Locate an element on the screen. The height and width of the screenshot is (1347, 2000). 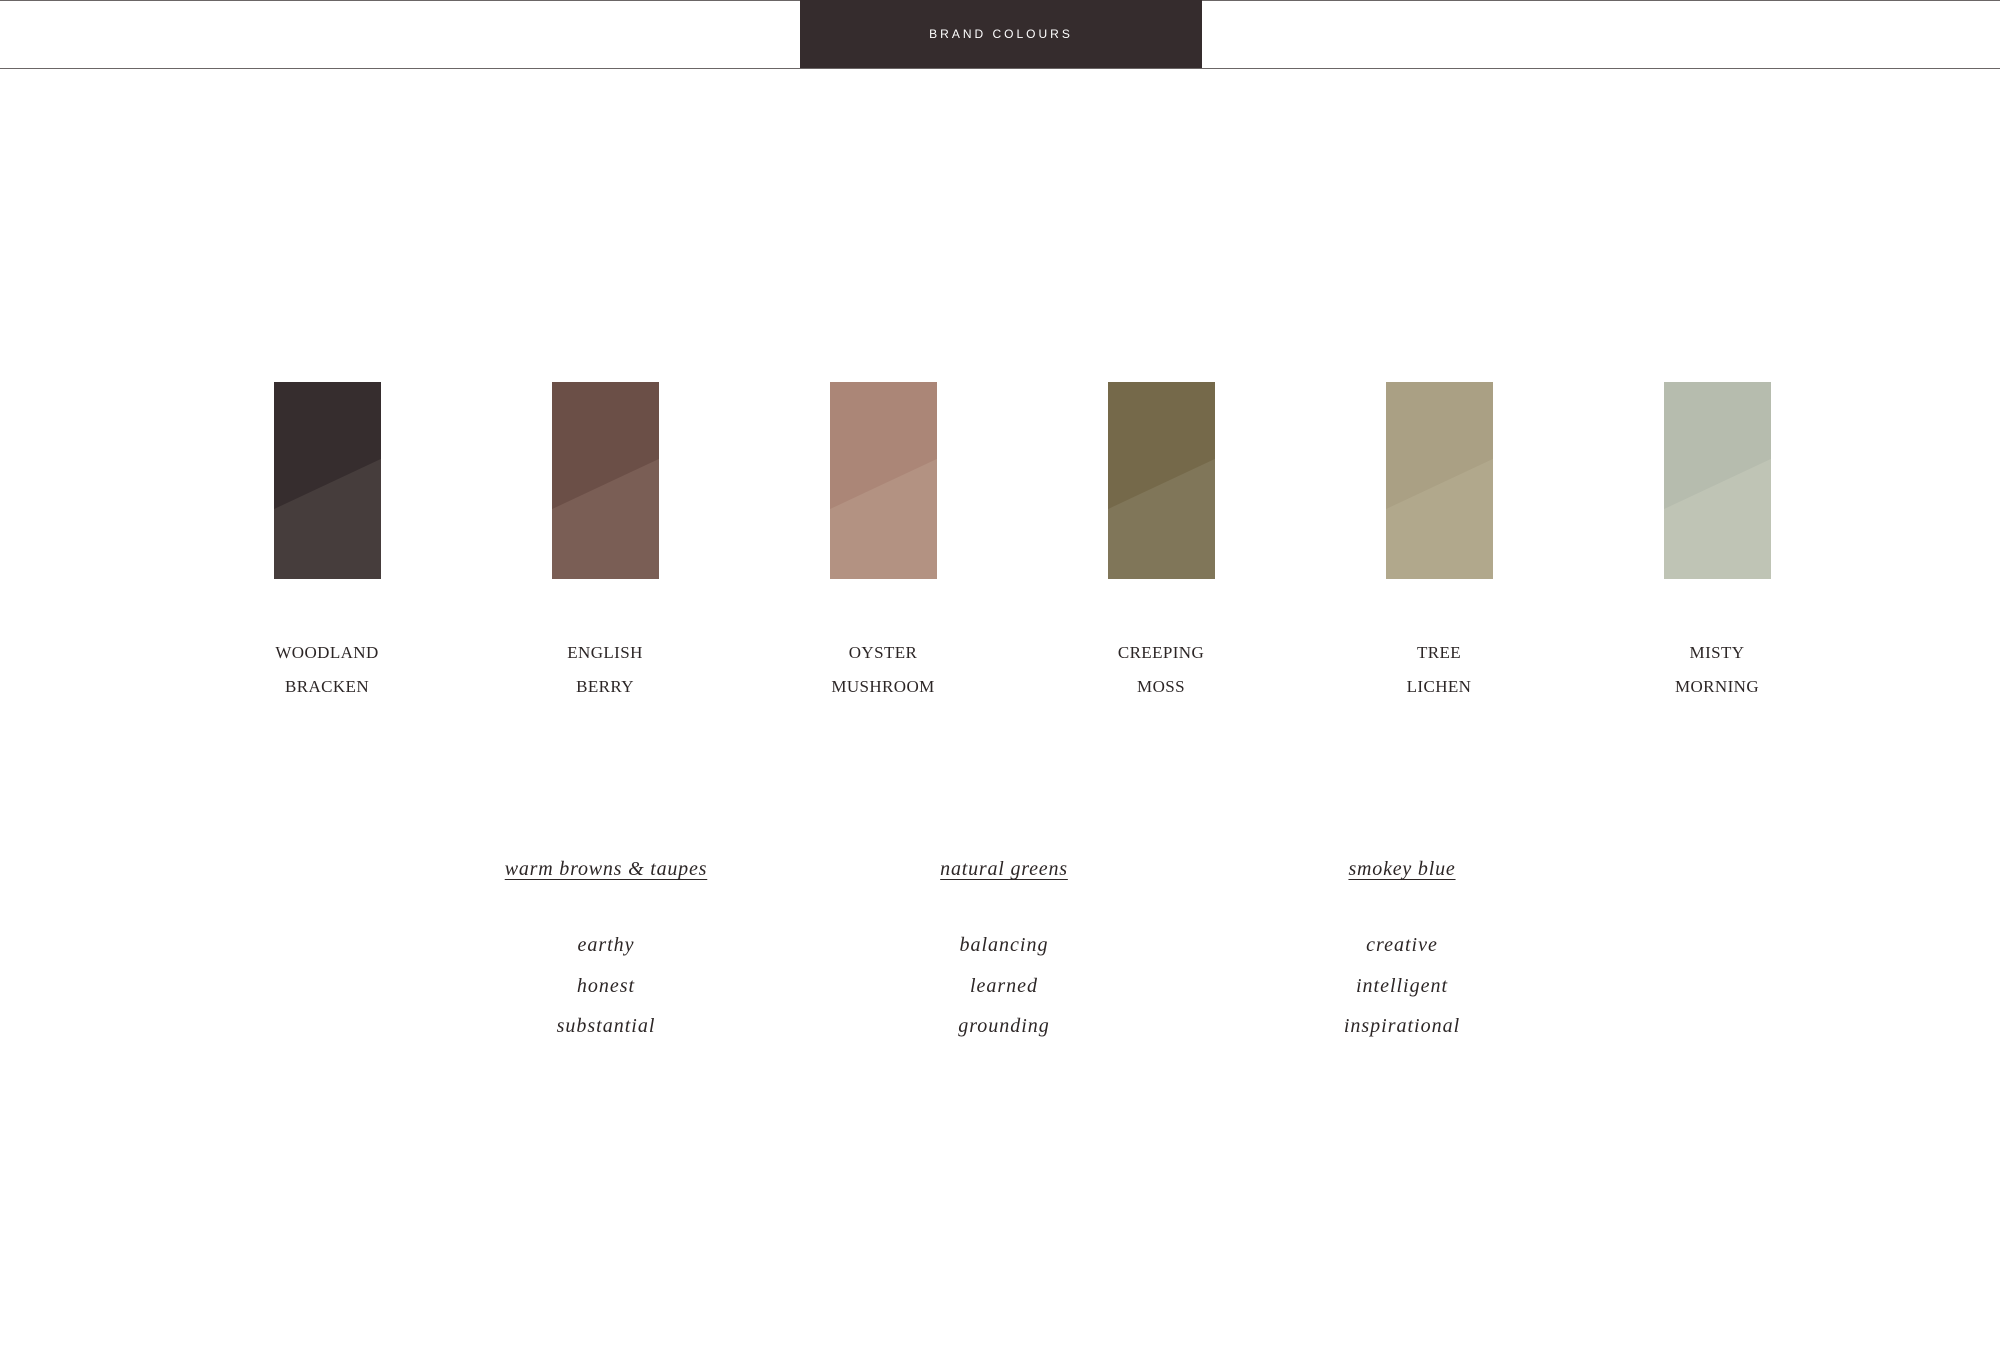
swatch-label-line: MORNING is located at coordinates (1717, 686).